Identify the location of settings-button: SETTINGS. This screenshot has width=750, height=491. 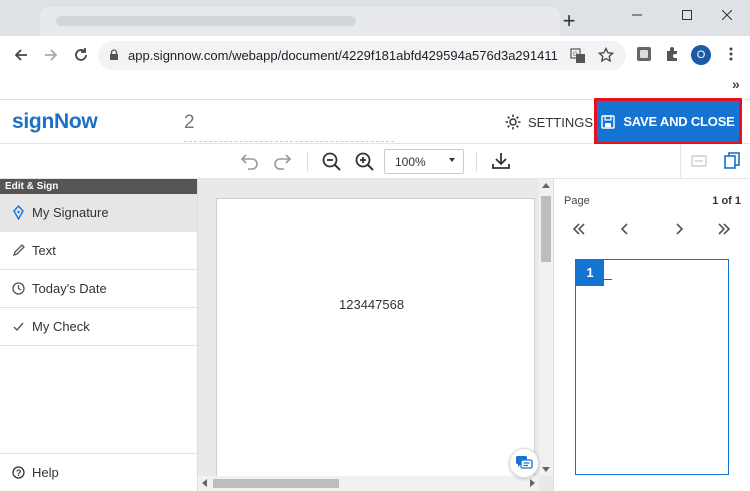
(548, 122).